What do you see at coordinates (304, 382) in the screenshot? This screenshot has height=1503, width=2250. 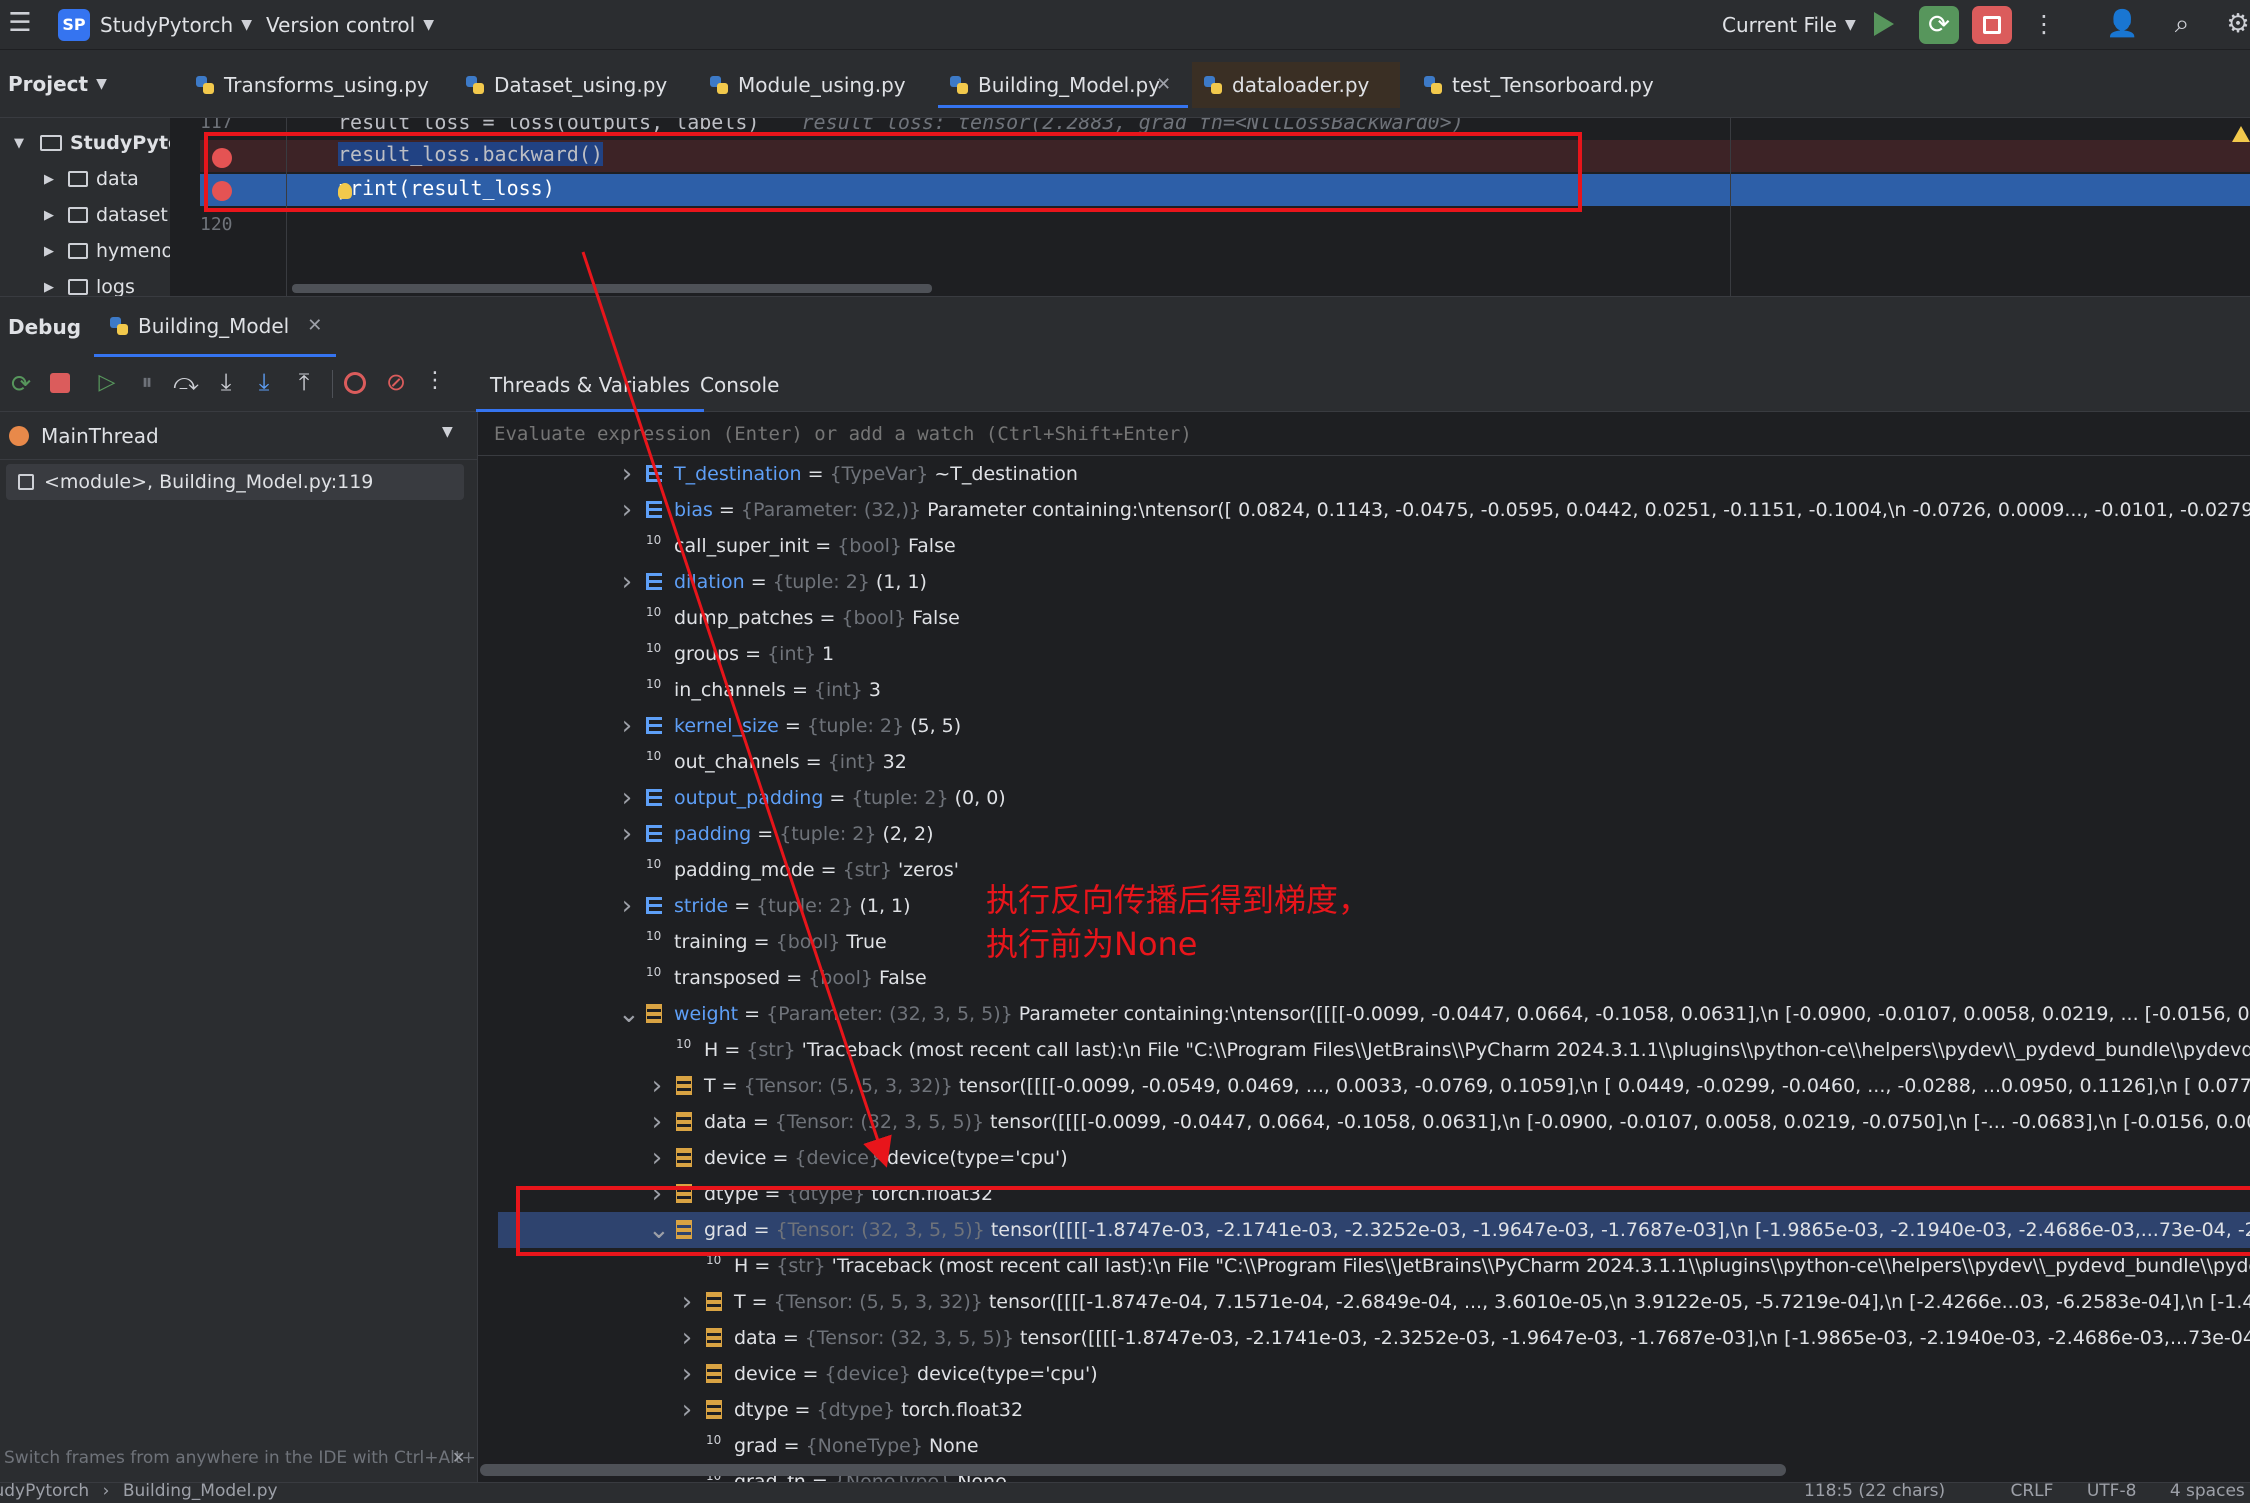 I see `step-out-icon: ⤒` at bounding box center [304, 382].